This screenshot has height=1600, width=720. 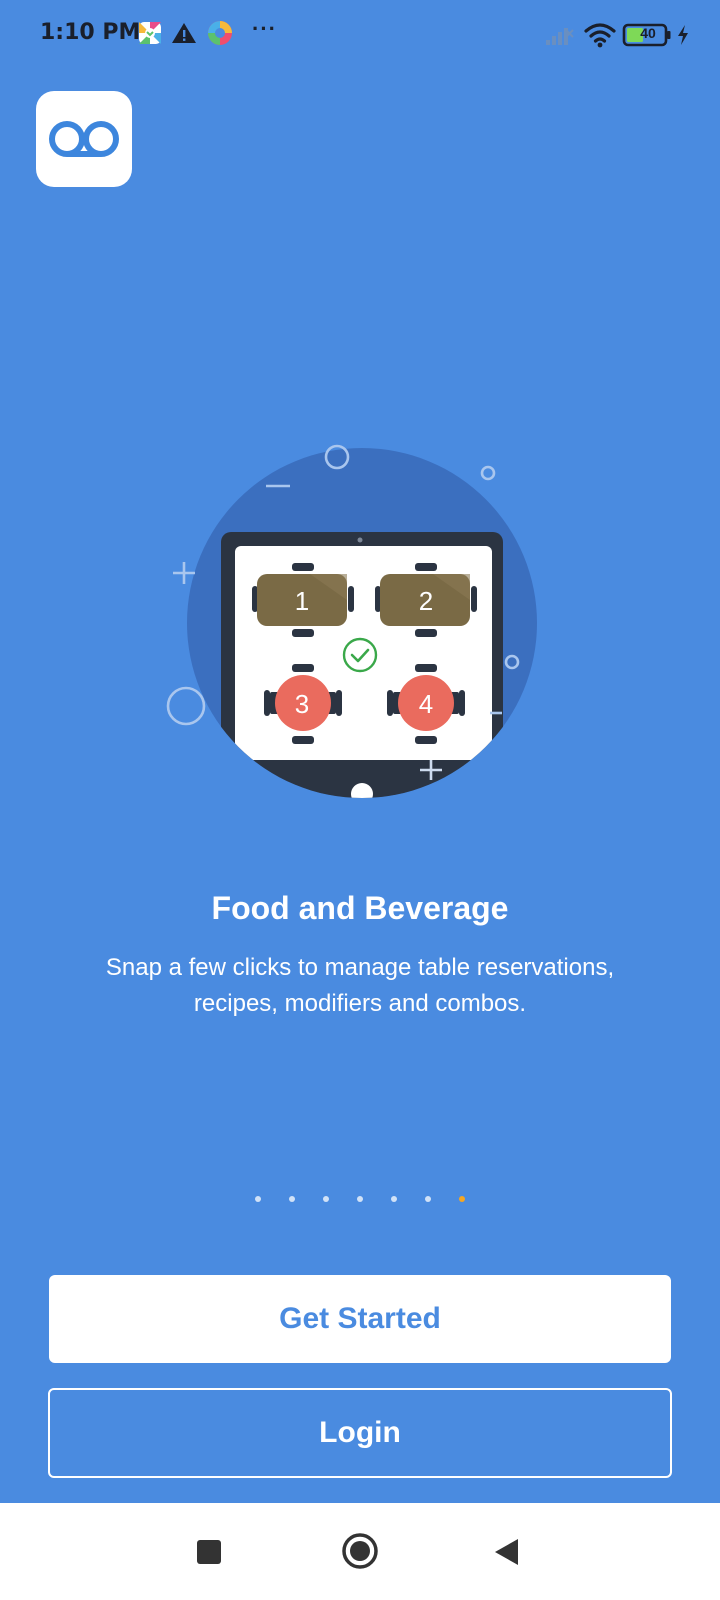 I want to click on charging-icon, so click(x=683, y=35).